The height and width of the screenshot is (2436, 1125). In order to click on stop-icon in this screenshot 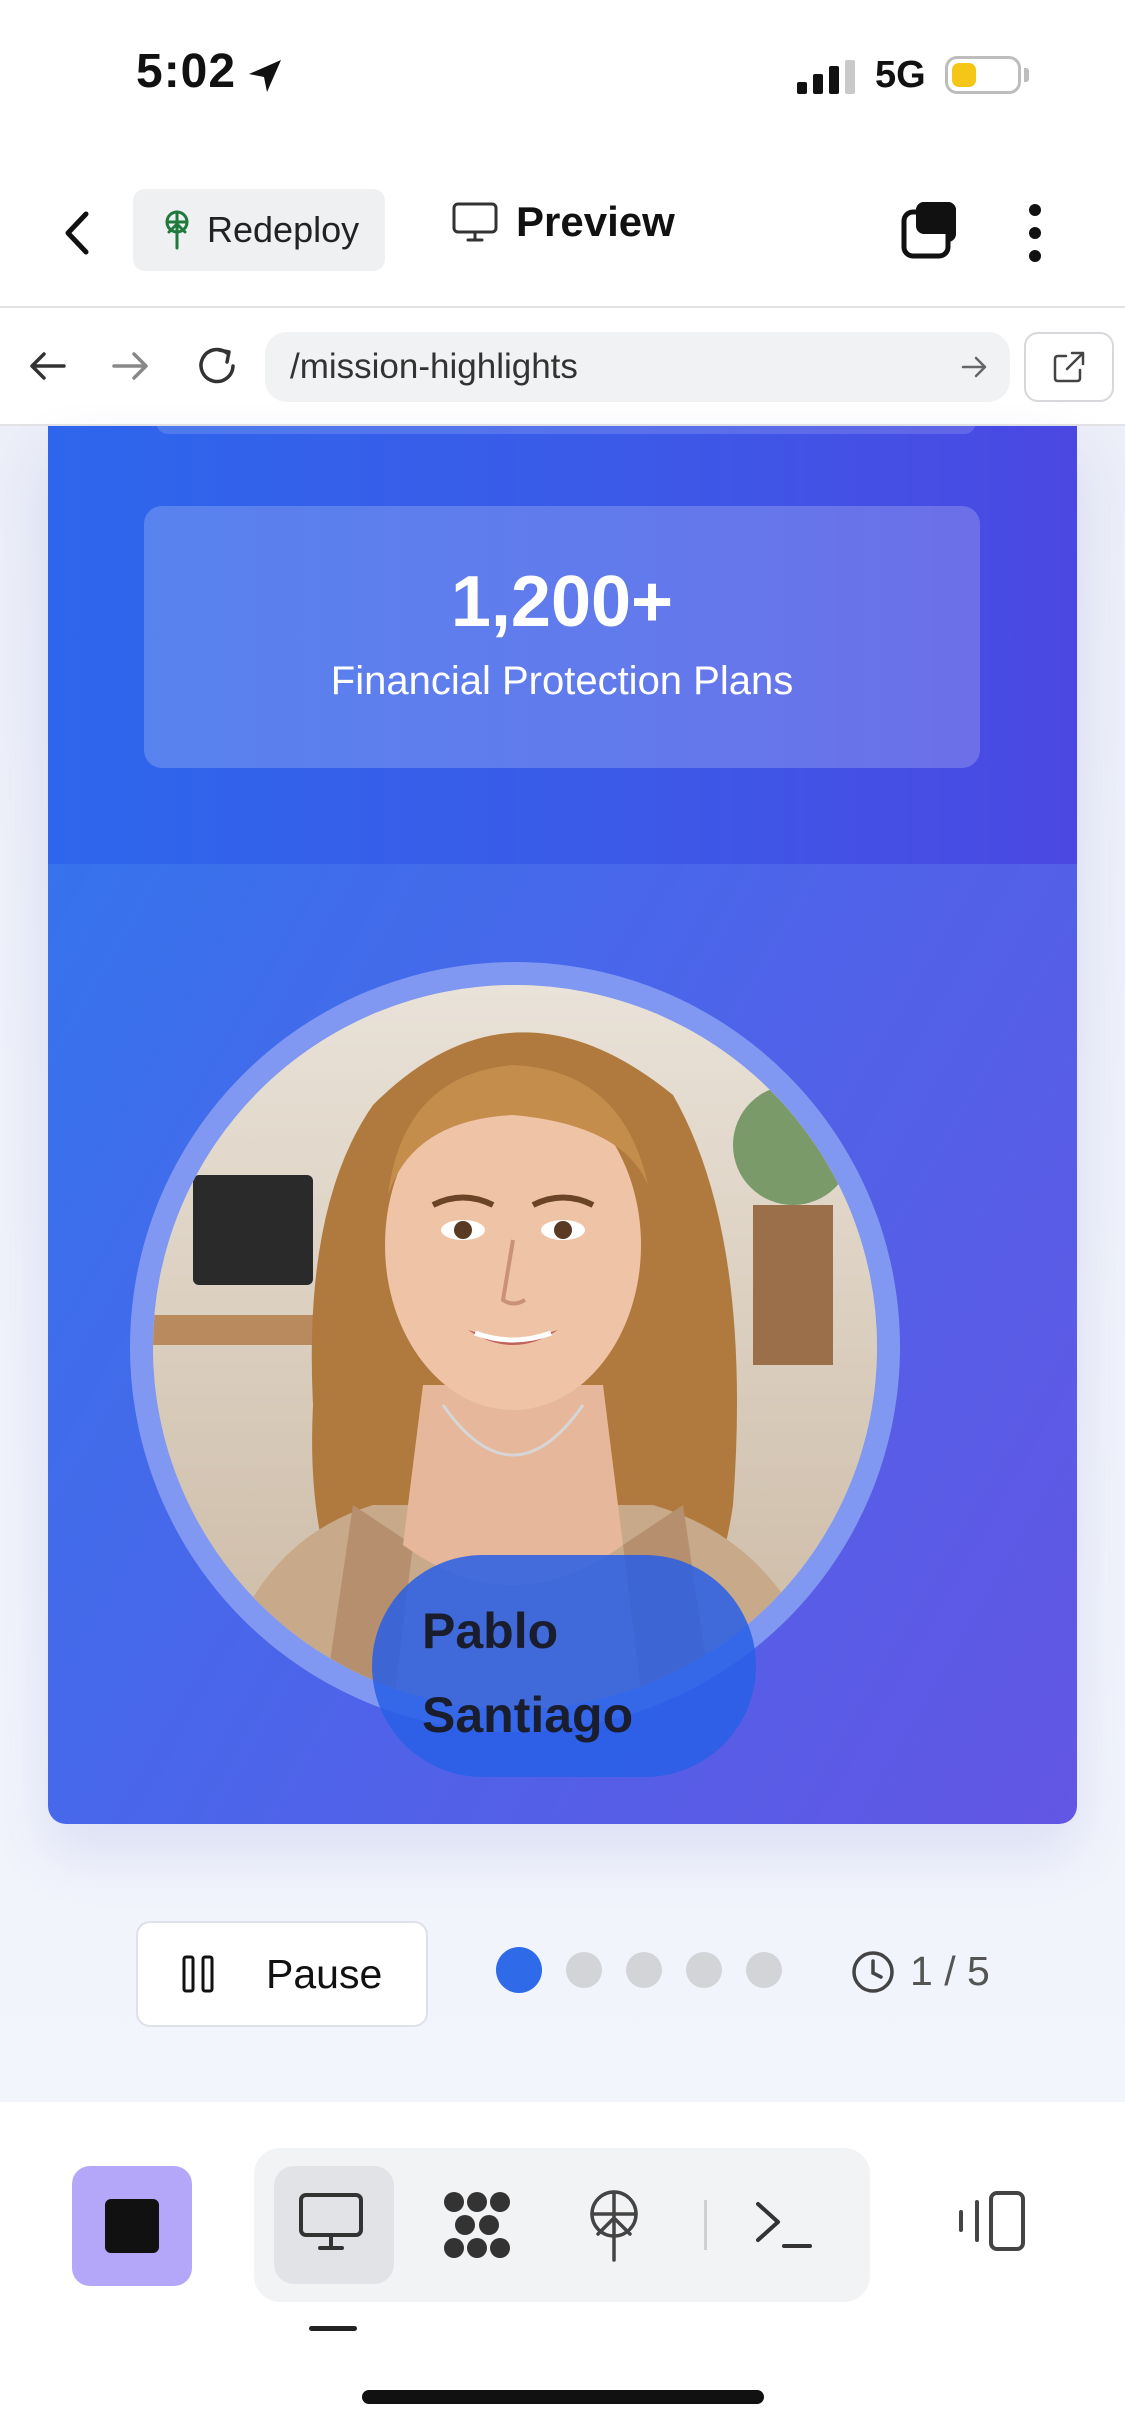, I will do `click(132, 2226)`.